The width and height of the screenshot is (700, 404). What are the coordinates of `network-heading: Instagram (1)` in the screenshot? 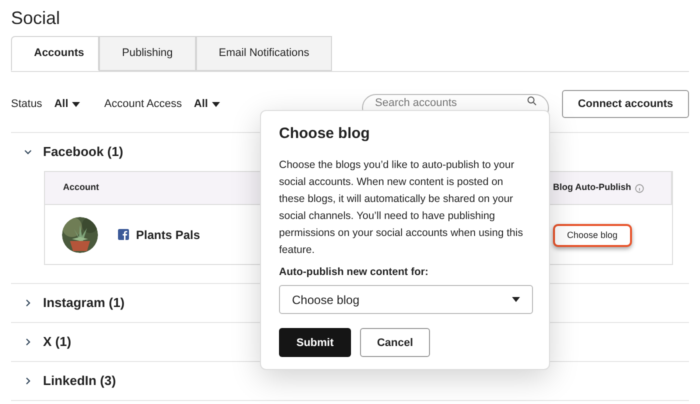 It's located at (84, 303).